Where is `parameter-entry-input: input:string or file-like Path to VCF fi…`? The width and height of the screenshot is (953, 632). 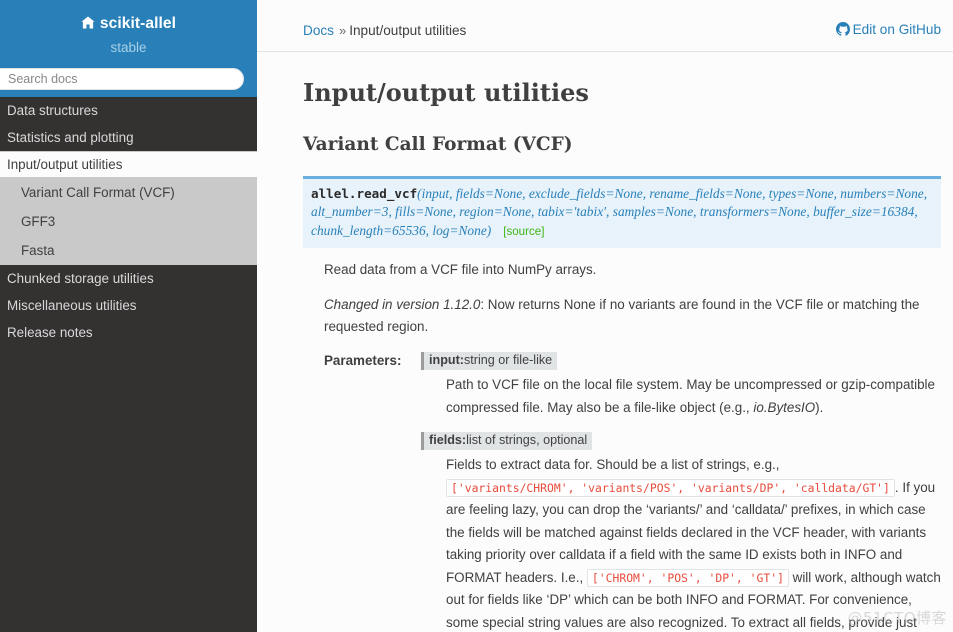
parameter-entry-input: input:string or file-like Path to VCF fi… is located at coordinates (681, 385).